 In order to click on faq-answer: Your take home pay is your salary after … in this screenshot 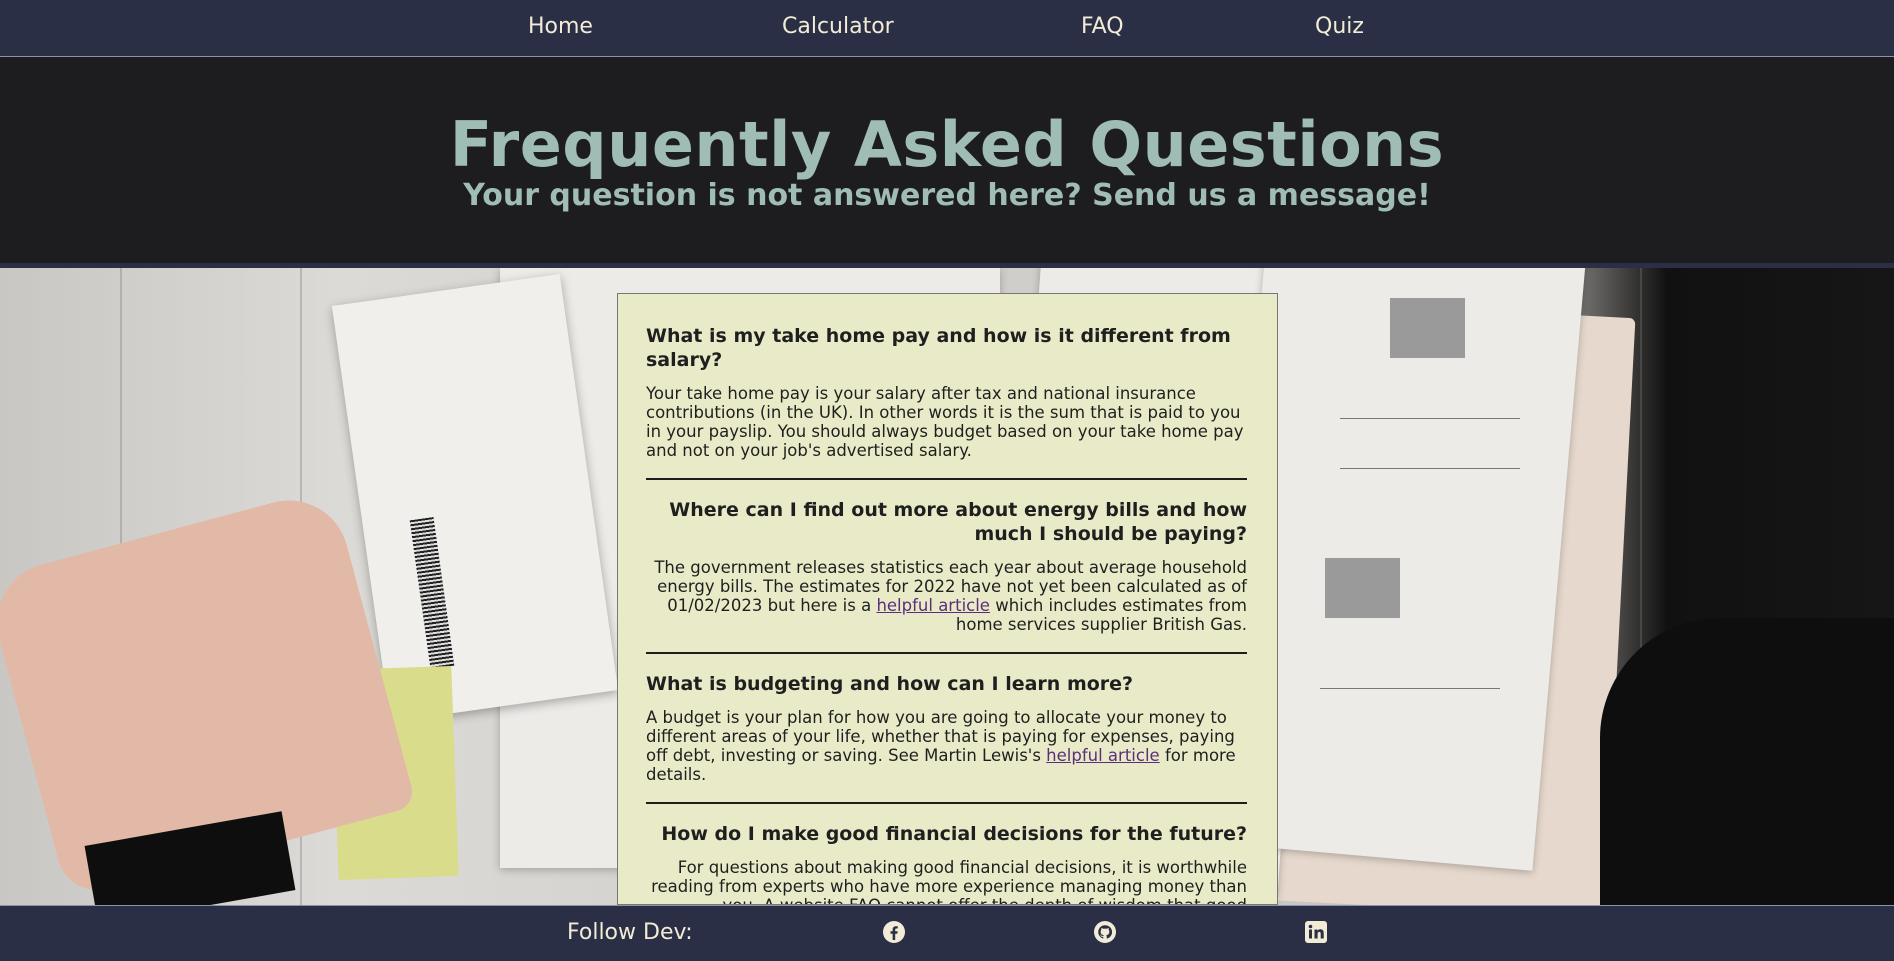, I will do `click(945, 422)`.